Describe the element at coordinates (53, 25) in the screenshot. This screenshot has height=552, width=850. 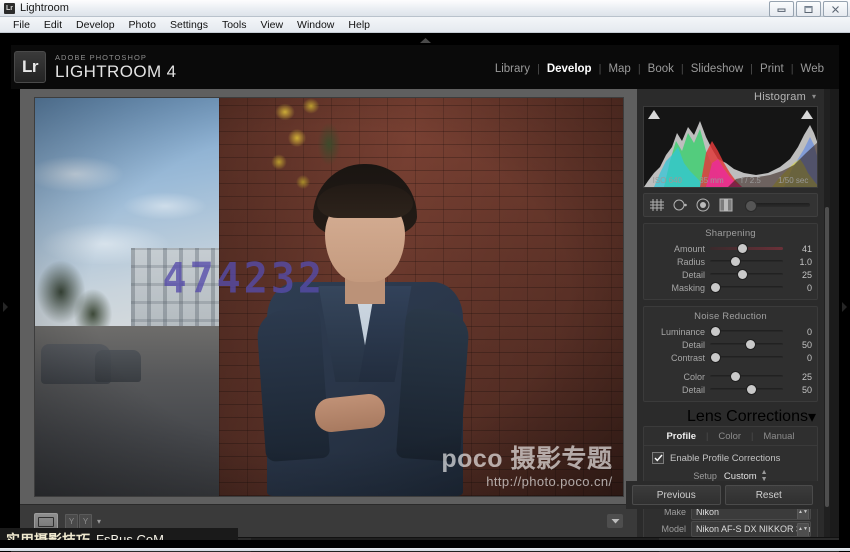
I see `menu-item-edit: Edit` at that location.